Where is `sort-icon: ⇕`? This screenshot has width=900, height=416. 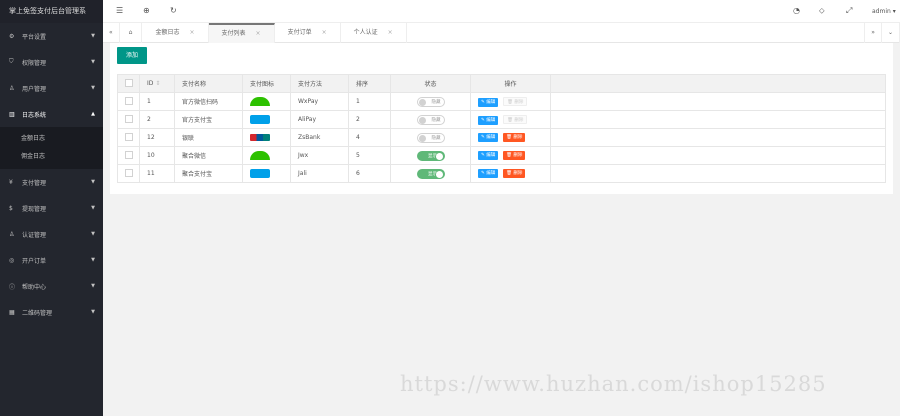 sort-icon: ⇕ is located at coordinates (157, 83).